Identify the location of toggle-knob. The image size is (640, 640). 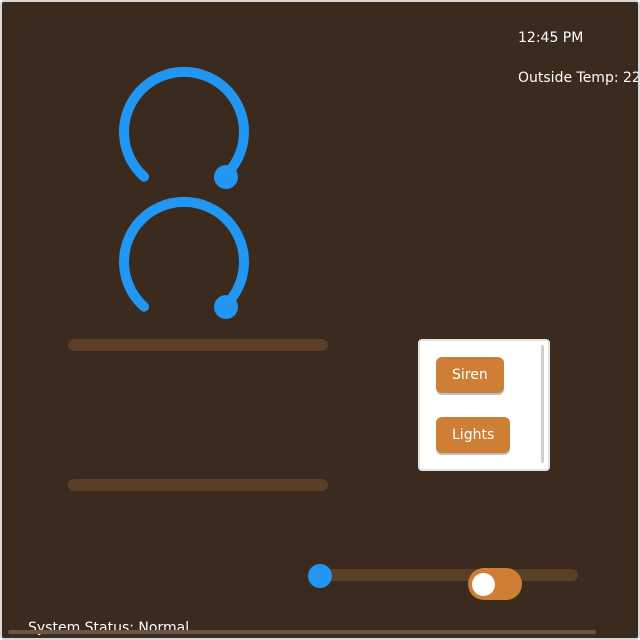
(483, 584).